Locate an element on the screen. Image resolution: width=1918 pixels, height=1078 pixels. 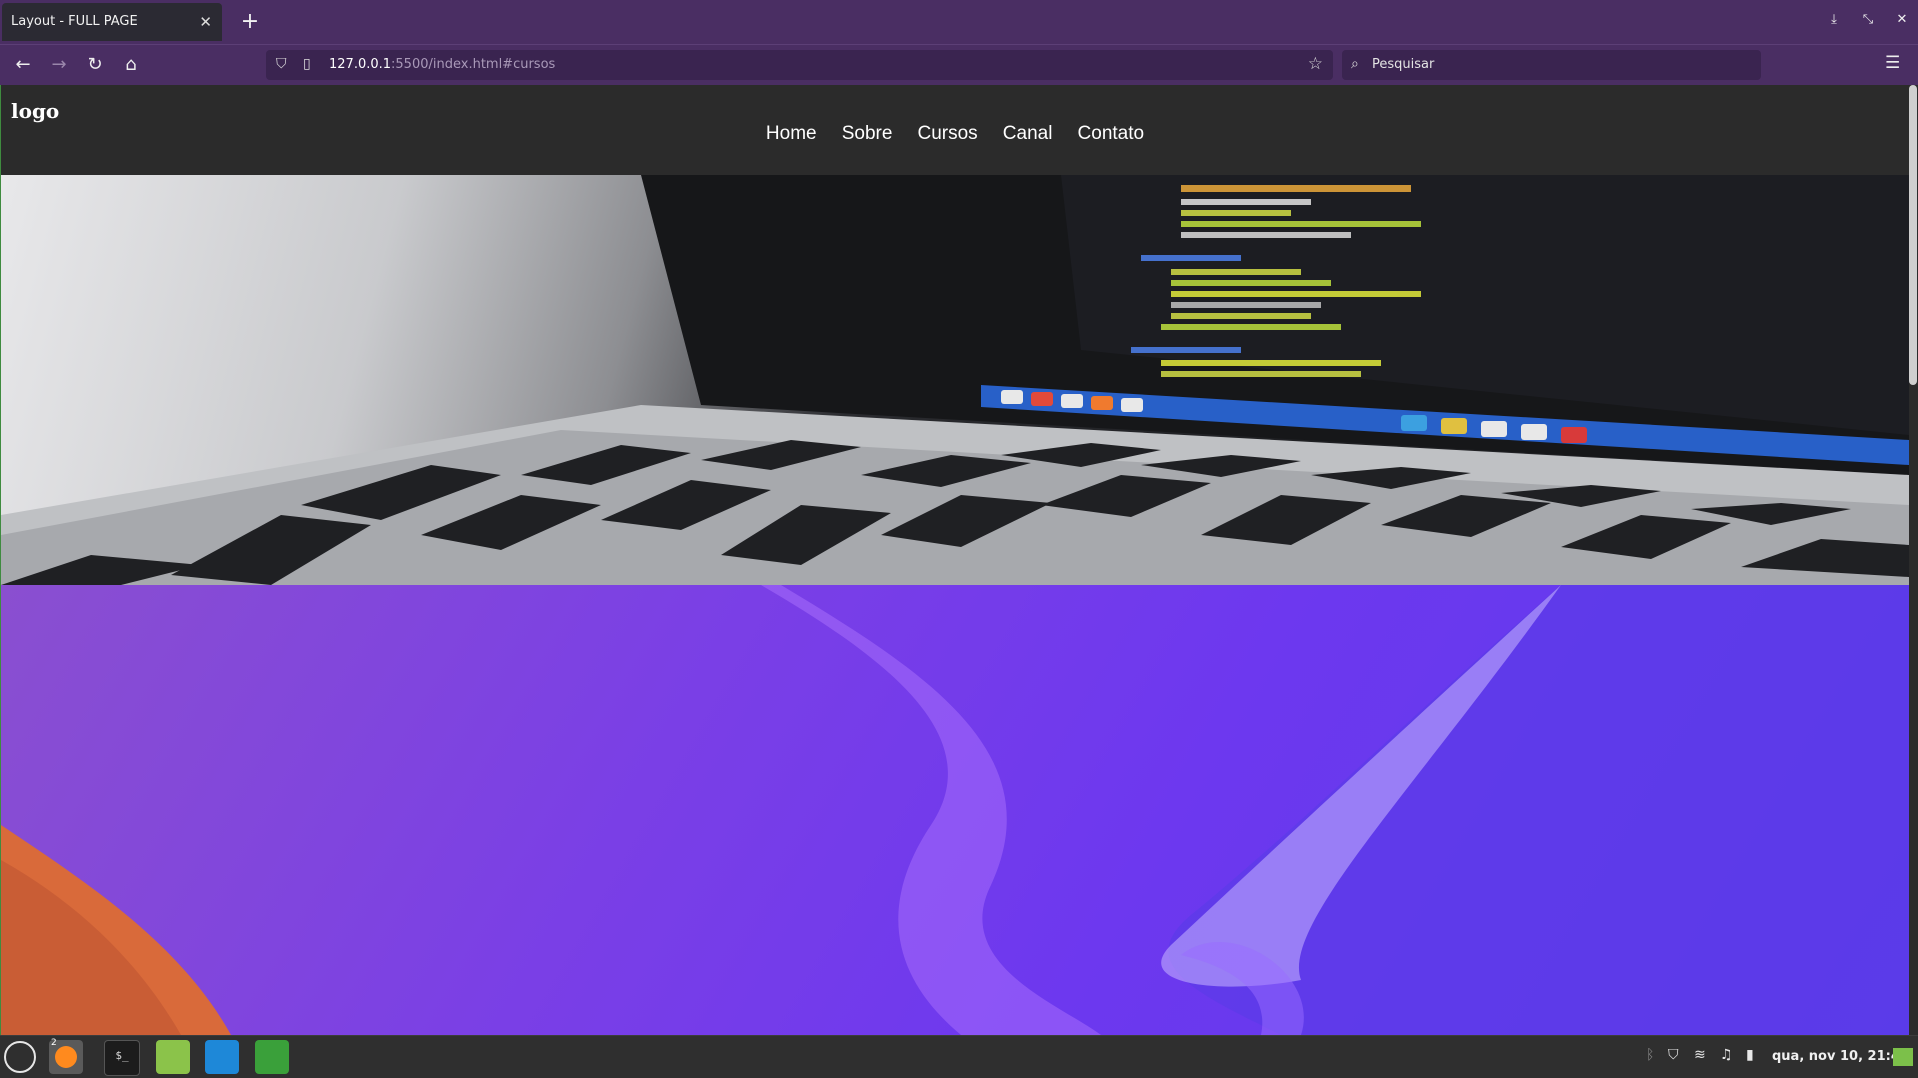
shield-icon: ⛉ is located at coordinates (281, 64).